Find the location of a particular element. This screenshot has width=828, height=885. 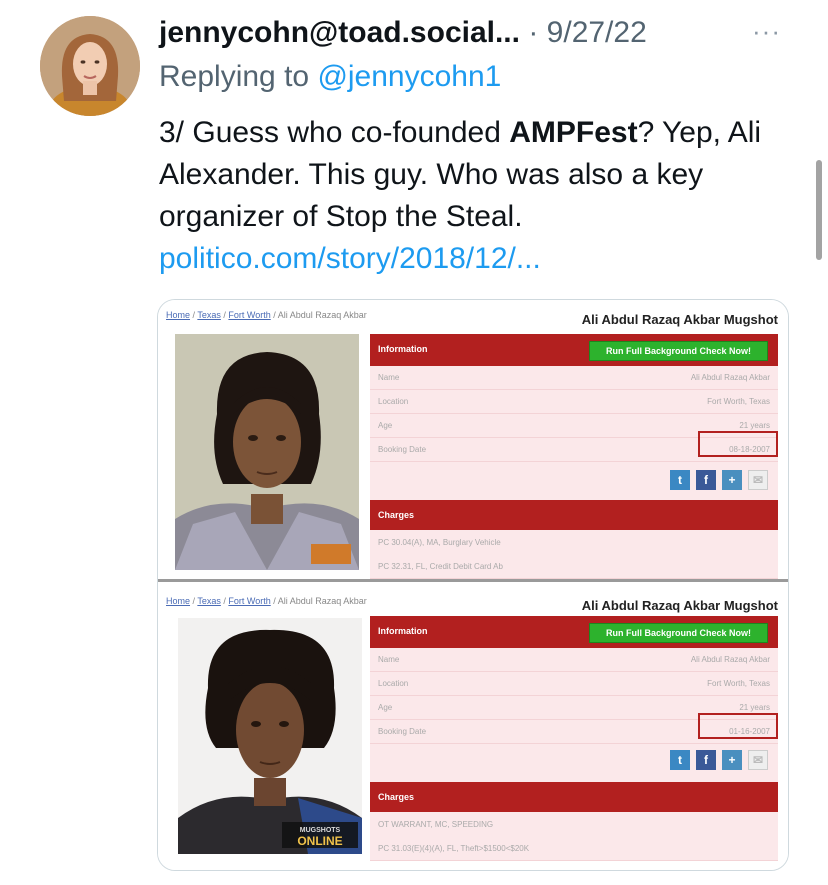

tweet-date: 9/27/22 is located at coordinates (597, 32).